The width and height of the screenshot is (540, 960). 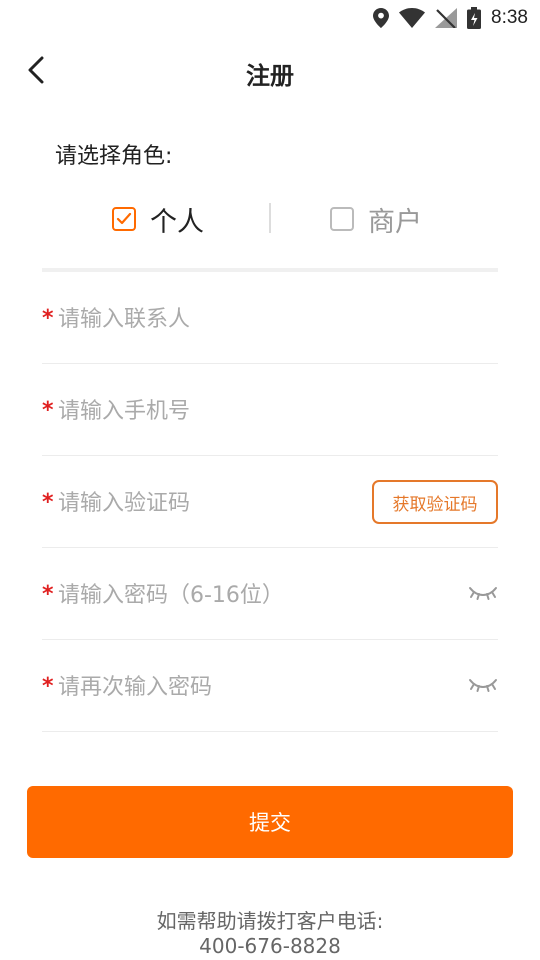 I want to click on no-signal-icon, so click(x=446, y=18).